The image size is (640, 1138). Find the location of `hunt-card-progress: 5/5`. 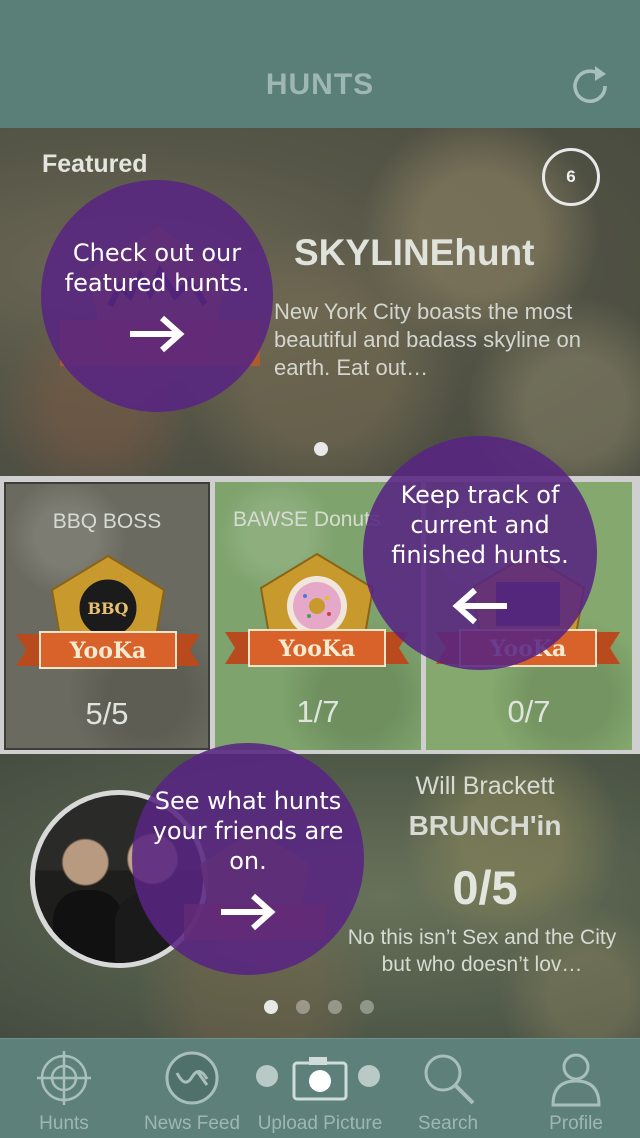

hunt-card-progress: 5/5 is located at coordinates (107, 713).